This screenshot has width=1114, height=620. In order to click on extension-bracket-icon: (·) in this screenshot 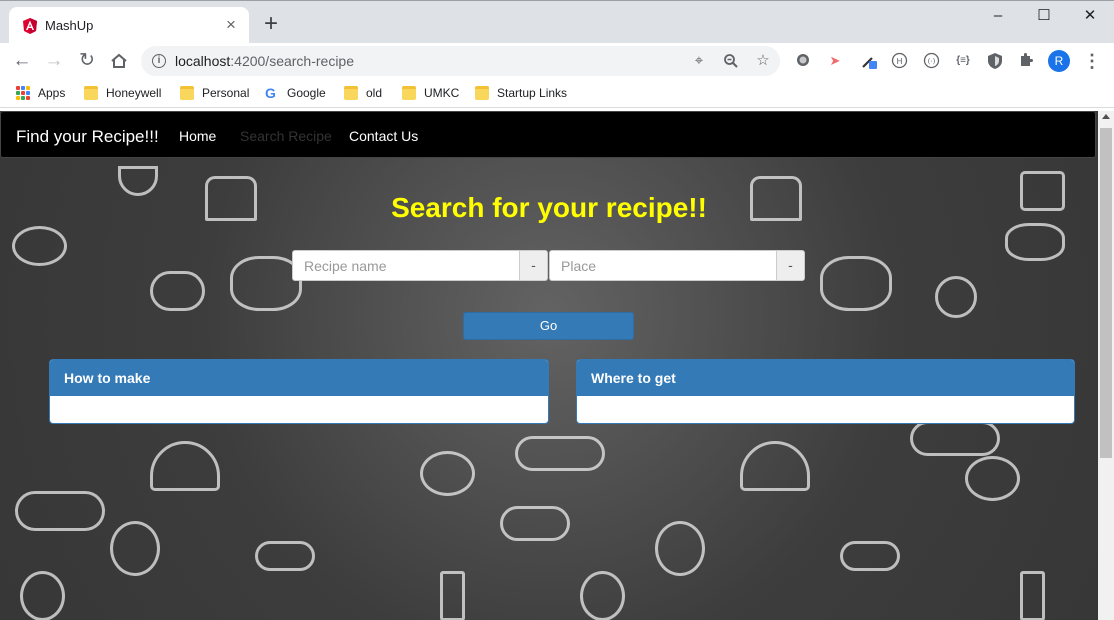, I will do `click(931, 61)`.